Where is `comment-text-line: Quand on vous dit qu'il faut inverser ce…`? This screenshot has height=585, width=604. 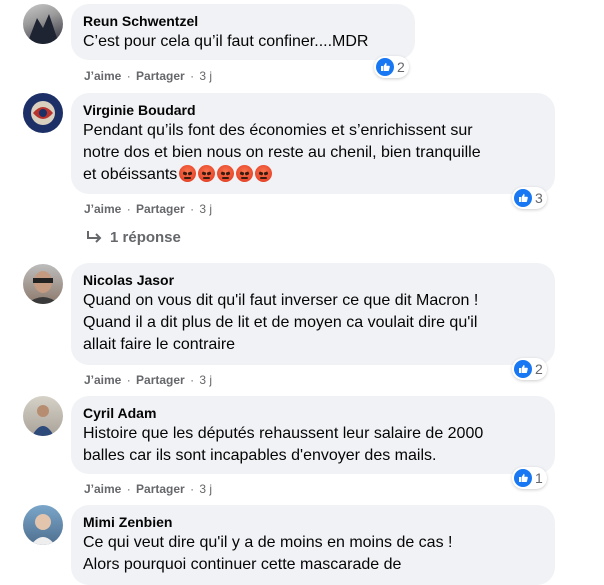 comment-text-line: Quand on vous dit qu'il faut inverser ce… is located at coordinates (281, 300).